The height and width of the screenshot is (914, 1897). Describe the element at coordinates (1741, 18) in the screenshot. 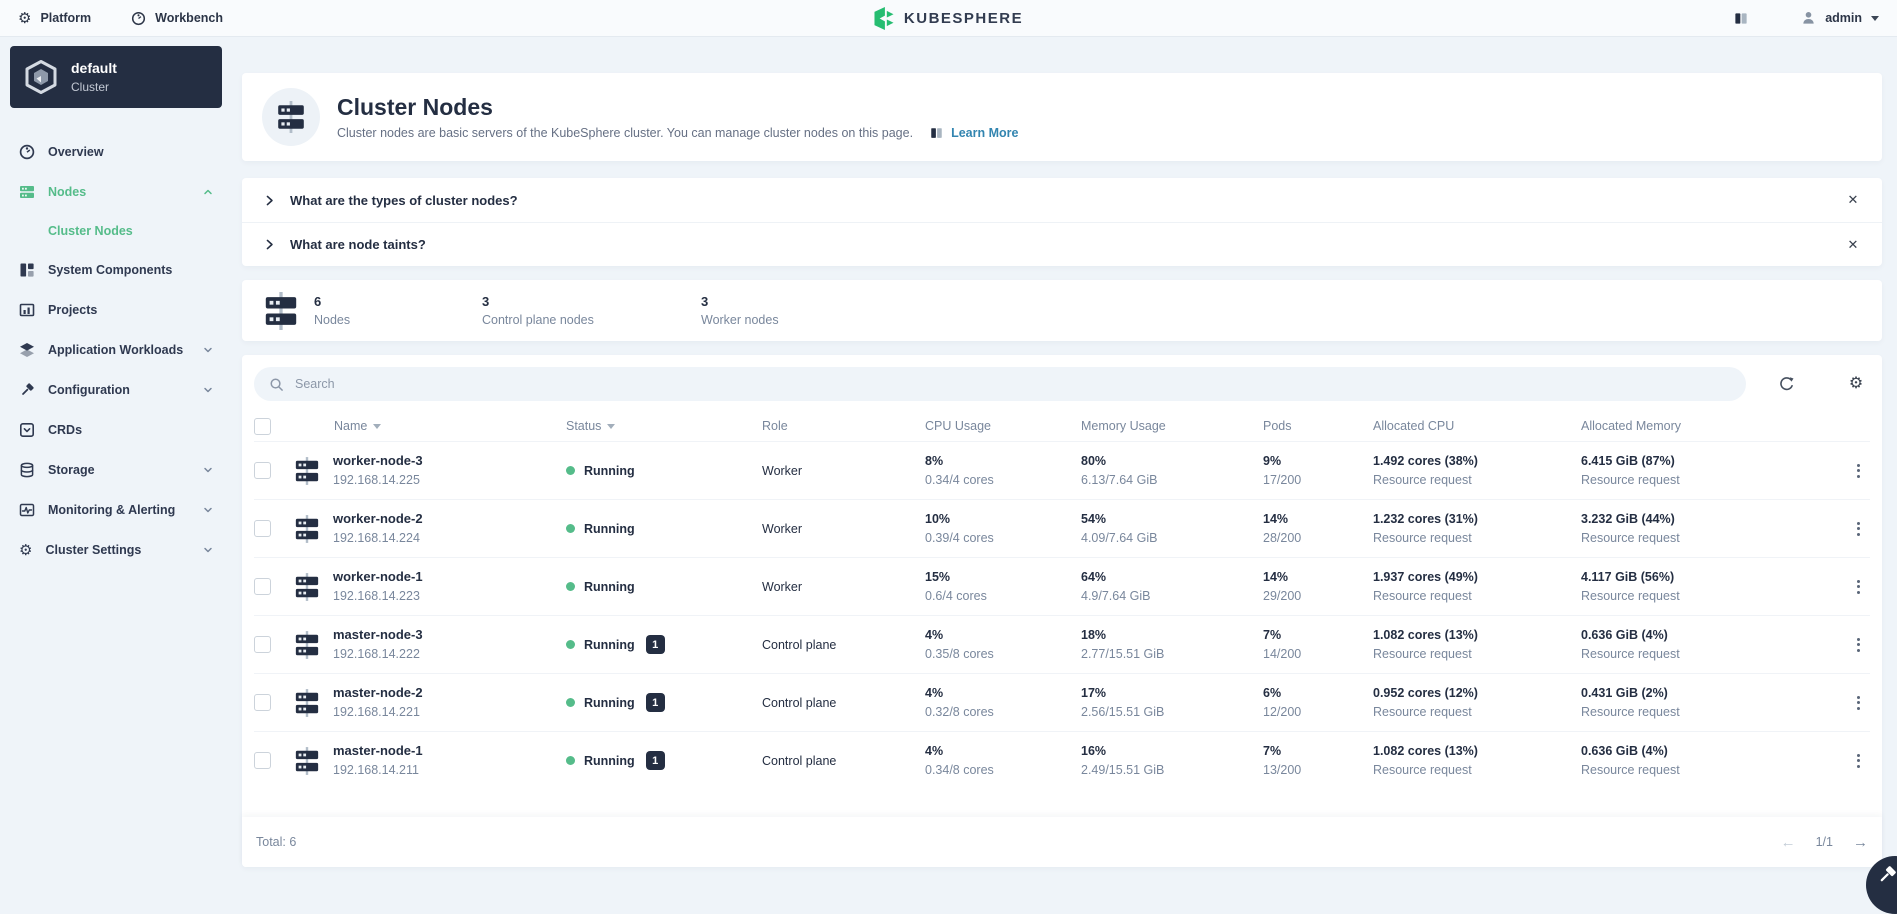

I see `docs-icon` at that location.